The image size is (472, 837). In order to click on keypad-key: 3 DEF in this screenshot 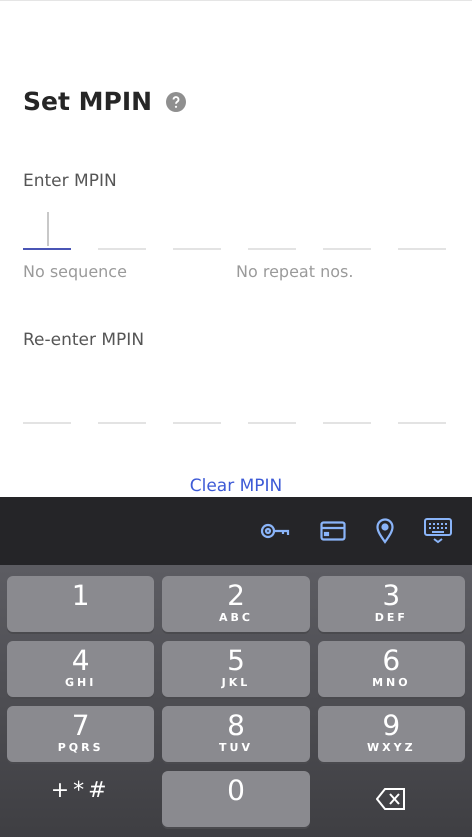, I will do `click(391, 604)`.